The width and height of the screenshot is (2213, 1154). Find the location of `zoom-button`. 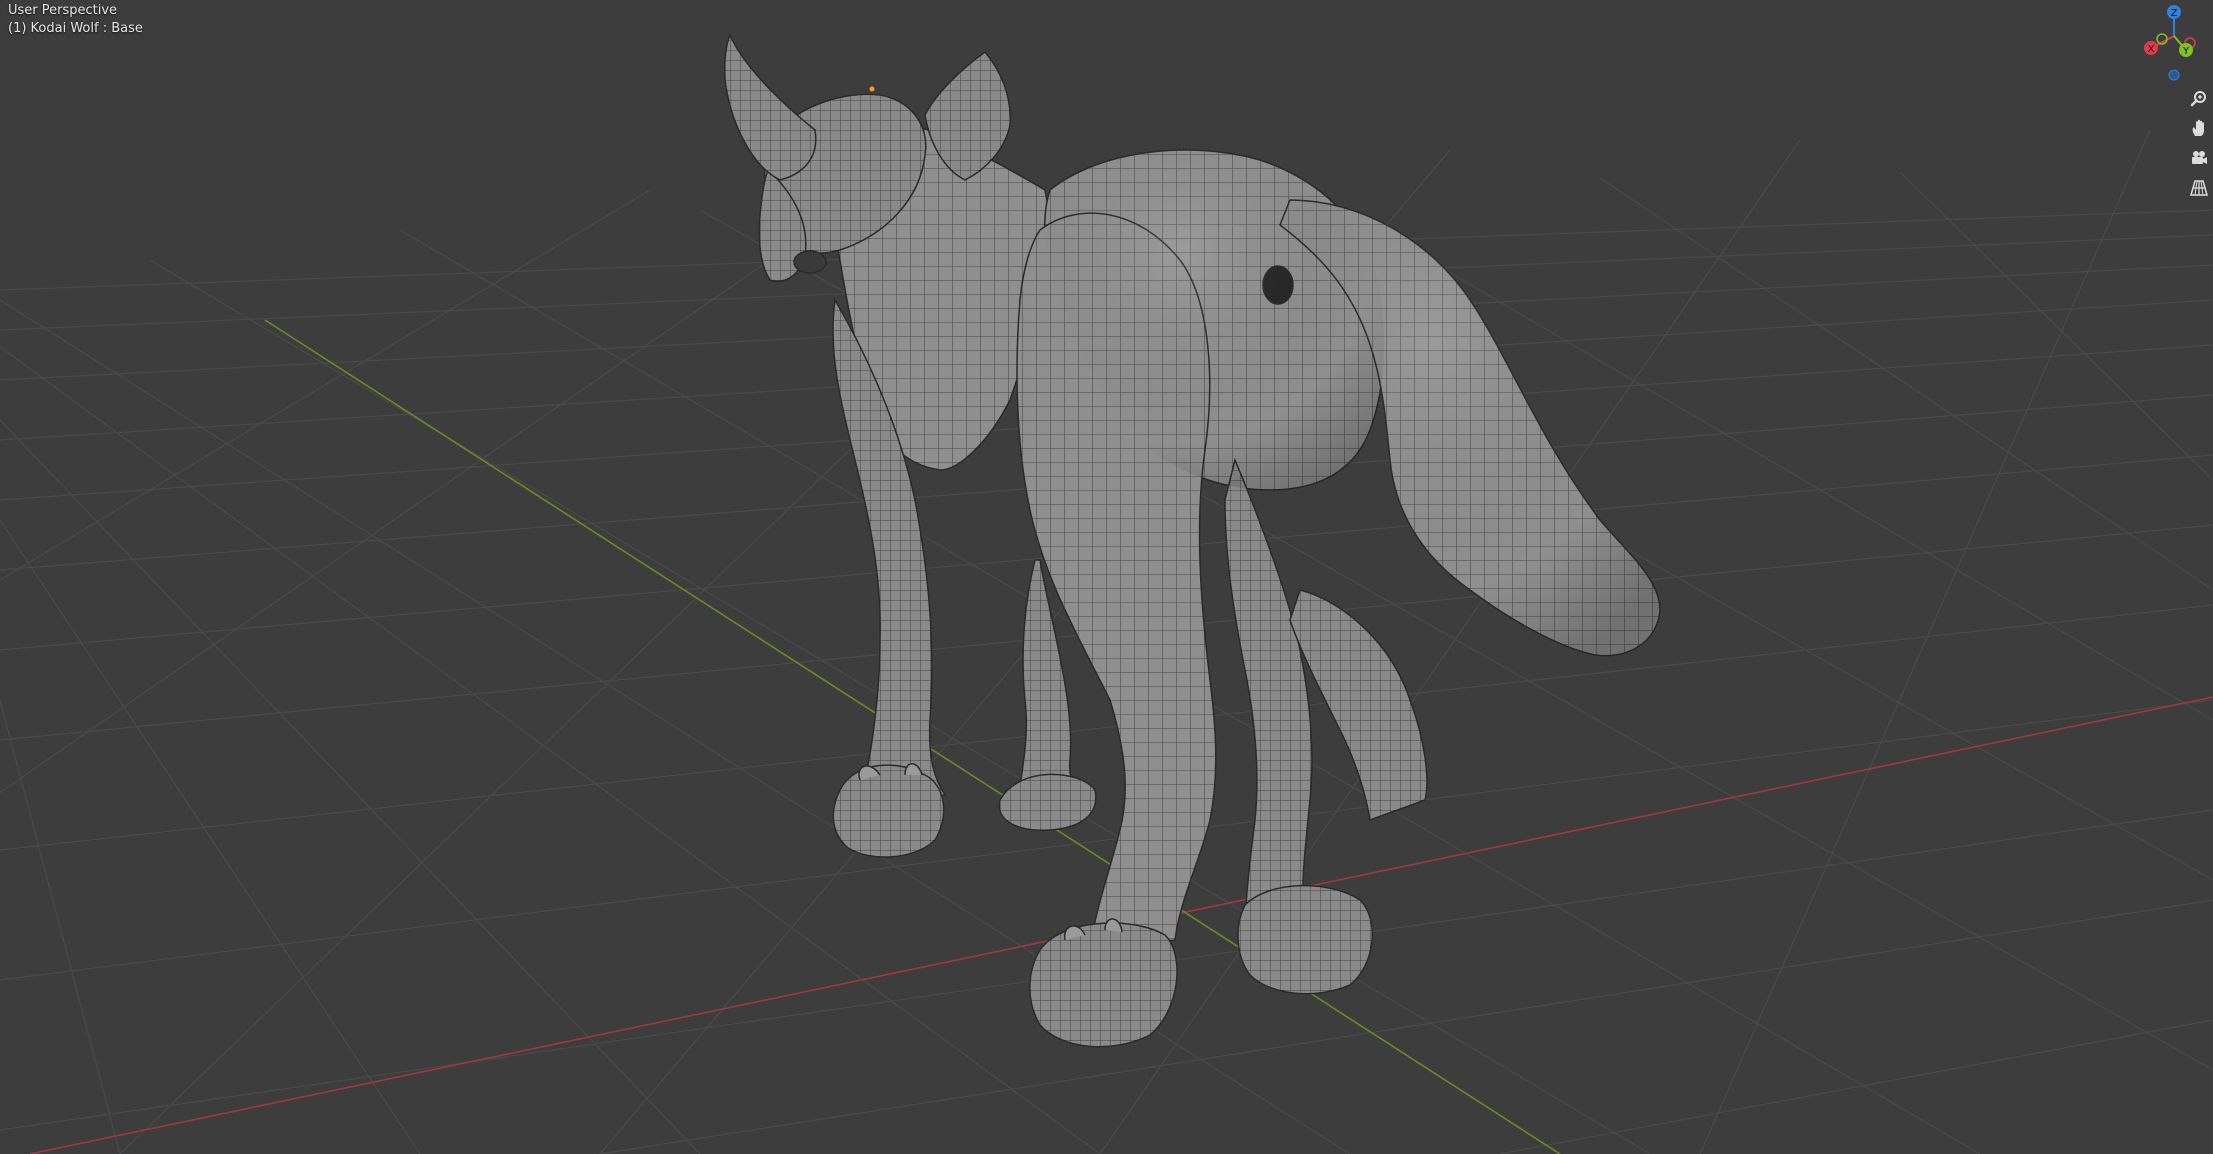

zoom-button is located at coordinates (2199, 99).